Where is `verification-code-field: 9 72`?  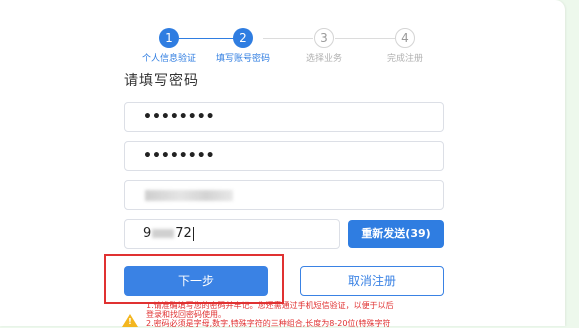
verification-code-field: 9 72 is located at coordinates (232, 234).